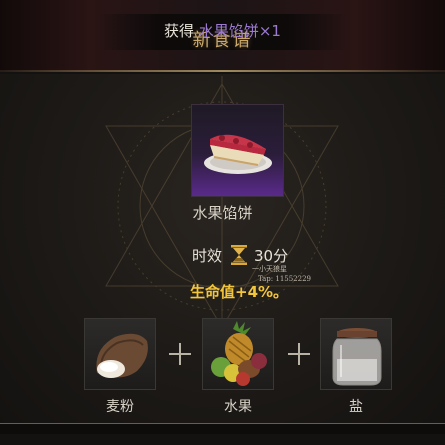 This screenshot has height=445, width=445. What do you see at coordinates (179, 31) in the screenshot?
I see `obtain-prefix: 获得` at bounding box center [179, 31].